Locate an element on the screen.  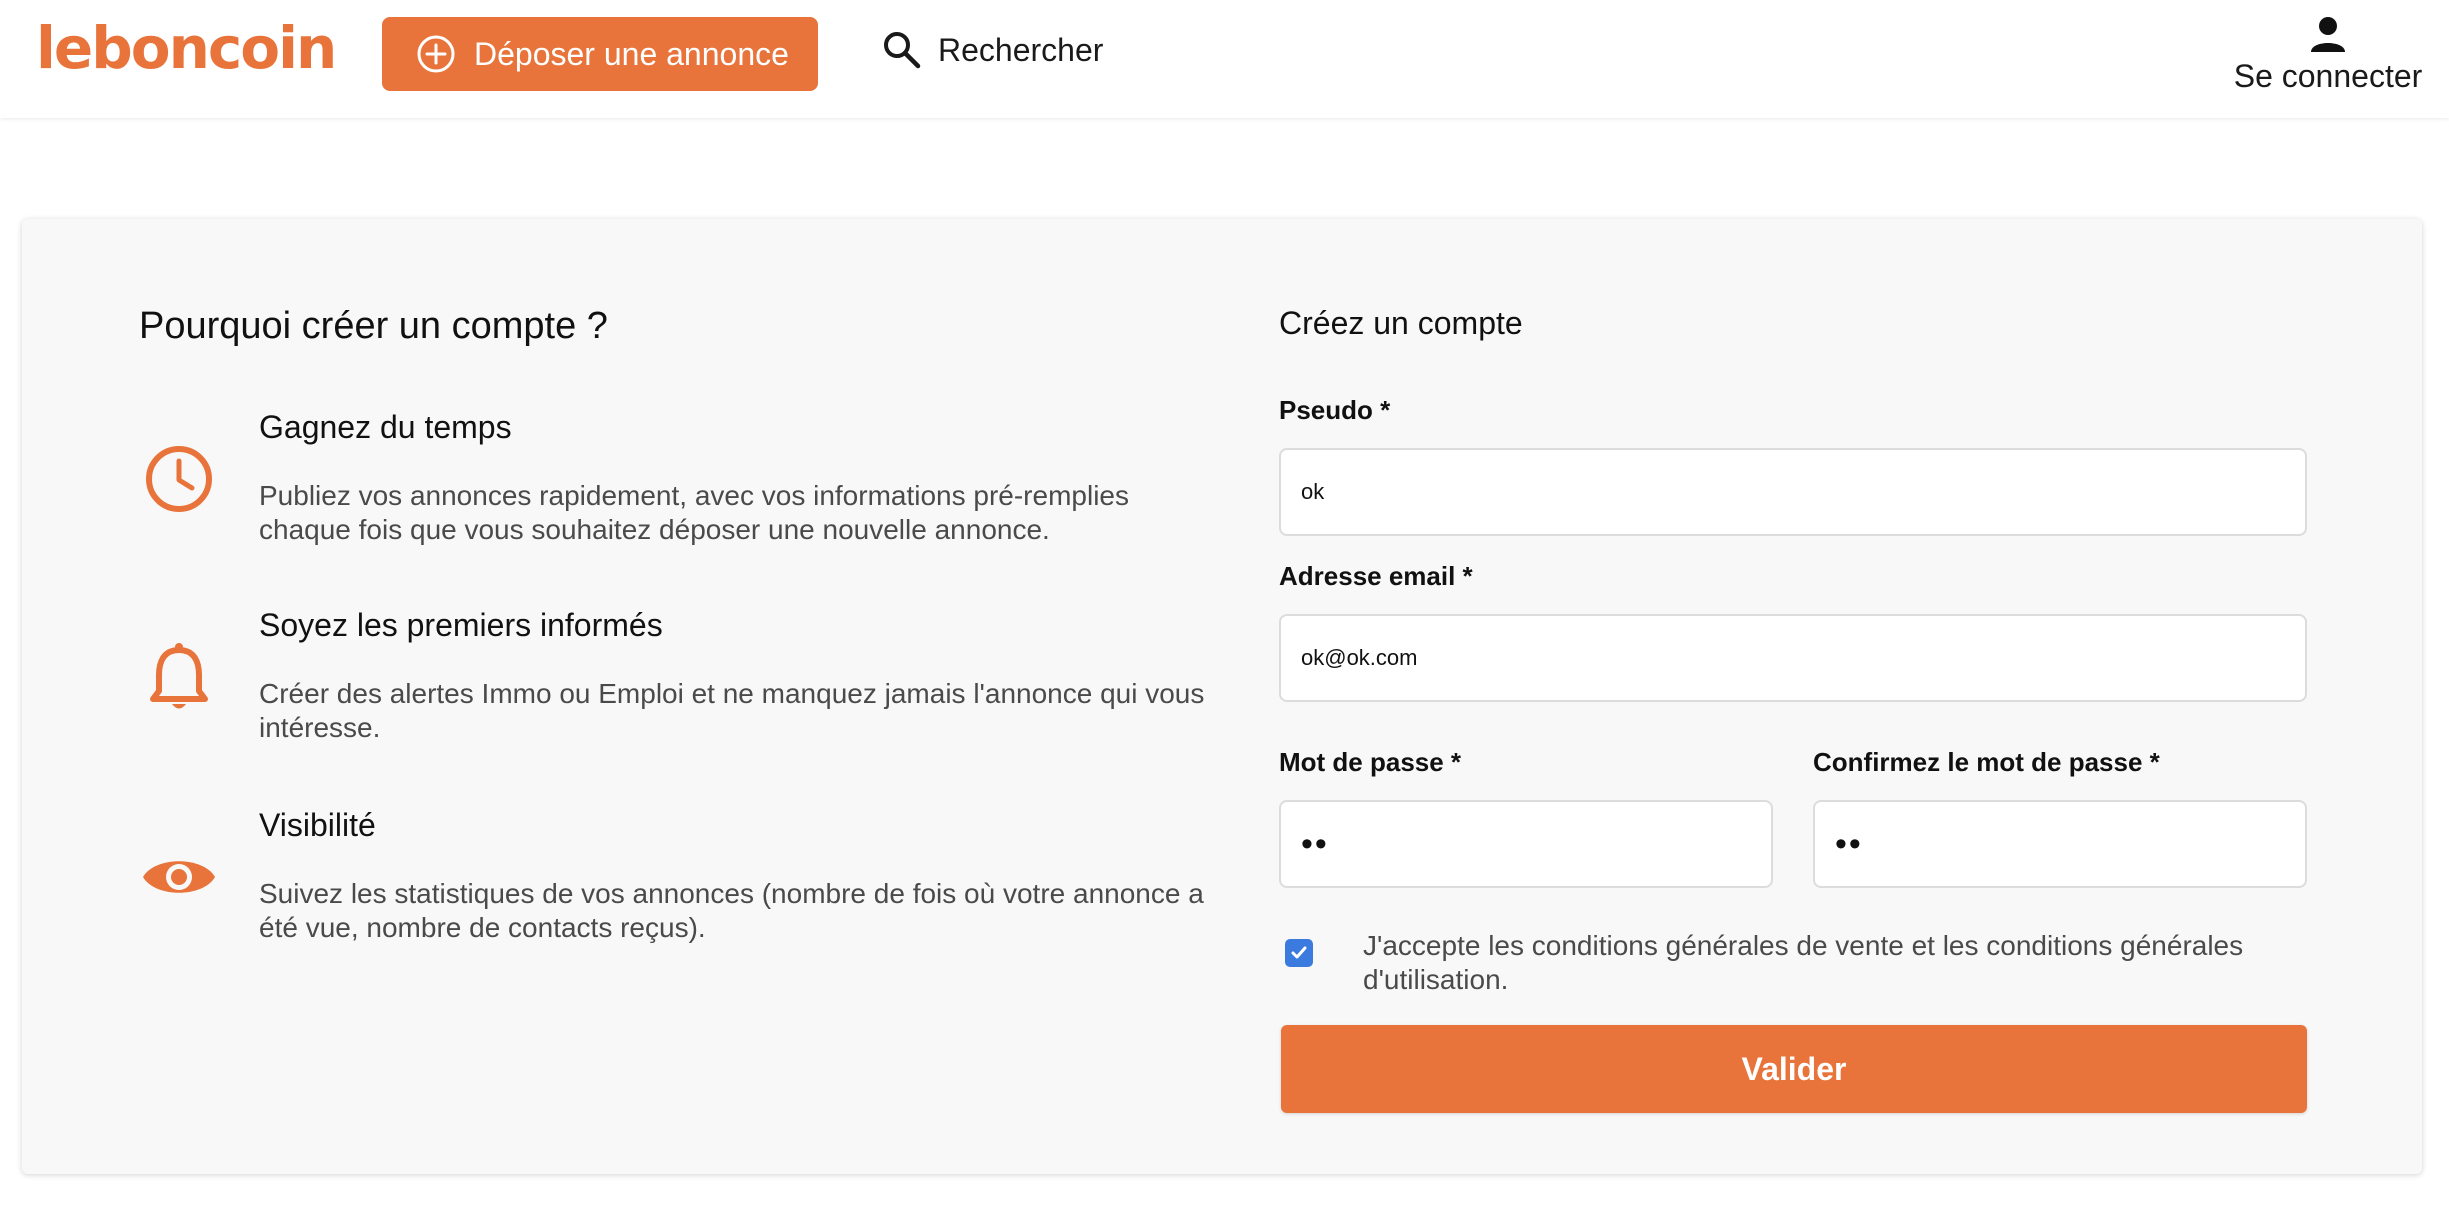
submit-button: Valider is located at coordinates (1794, 1069).